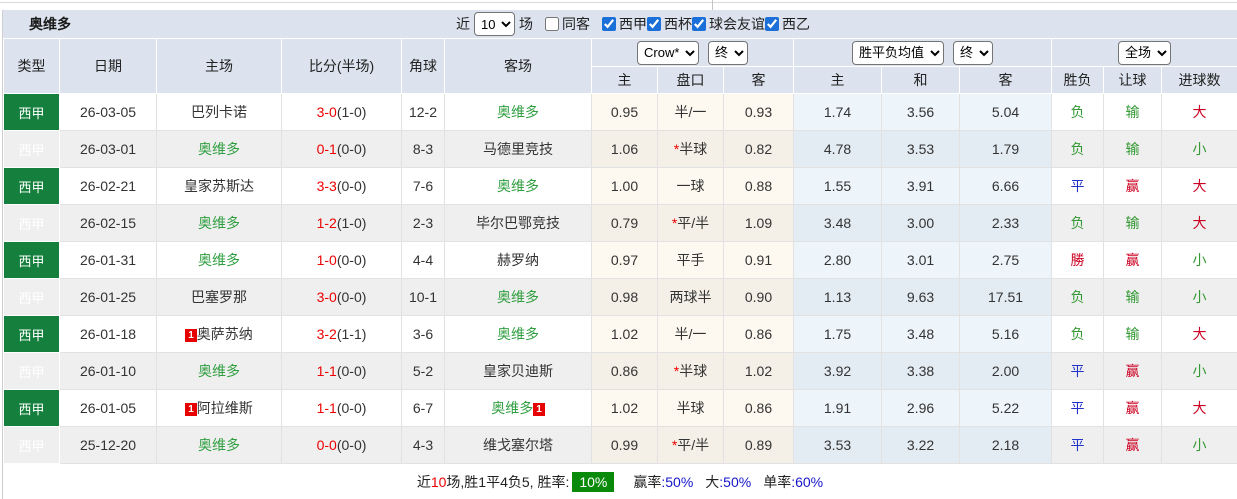 The width and height of the screenshot is (1237, 499). Describe the element at coordinates (758, 334) in the screenshot. I see `odds-away-cell: 0.86` at that location.